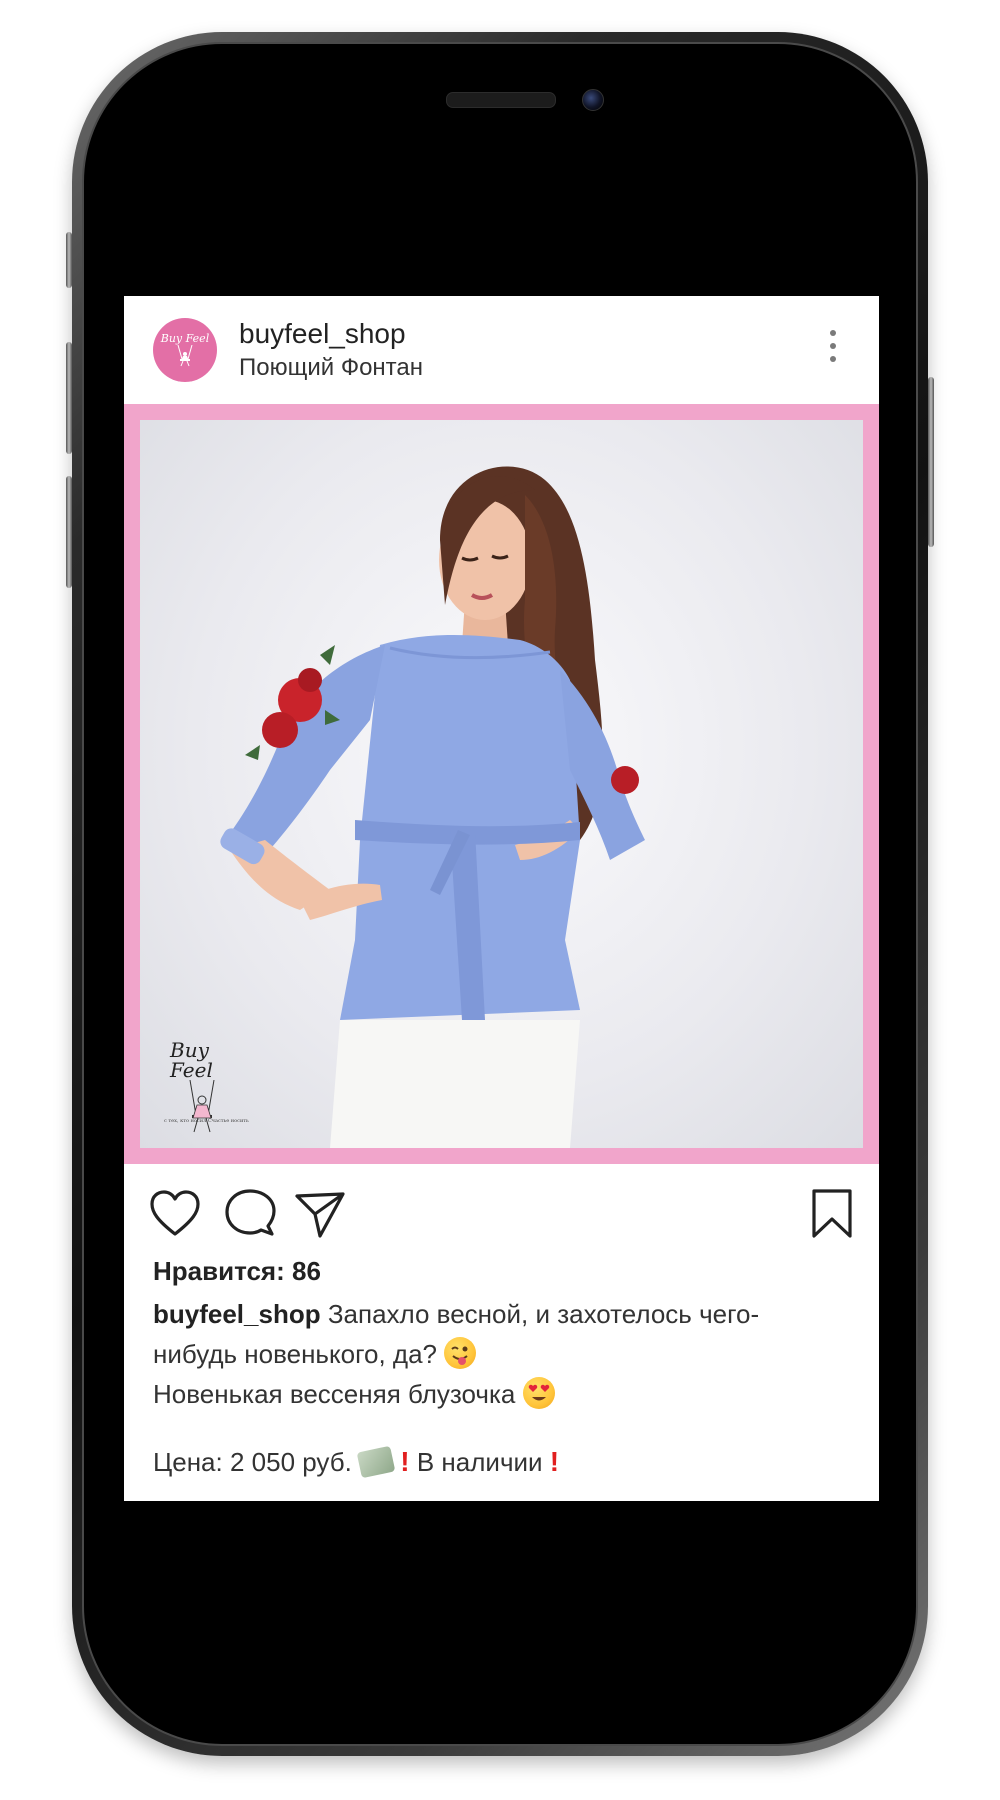 Image resolution: width=1000 pixels, height=1800 pixels. What do you see at coordinates (501, 100) in the screenshot?
I see `earpiece-speaker` at bounding box center [501, 100].